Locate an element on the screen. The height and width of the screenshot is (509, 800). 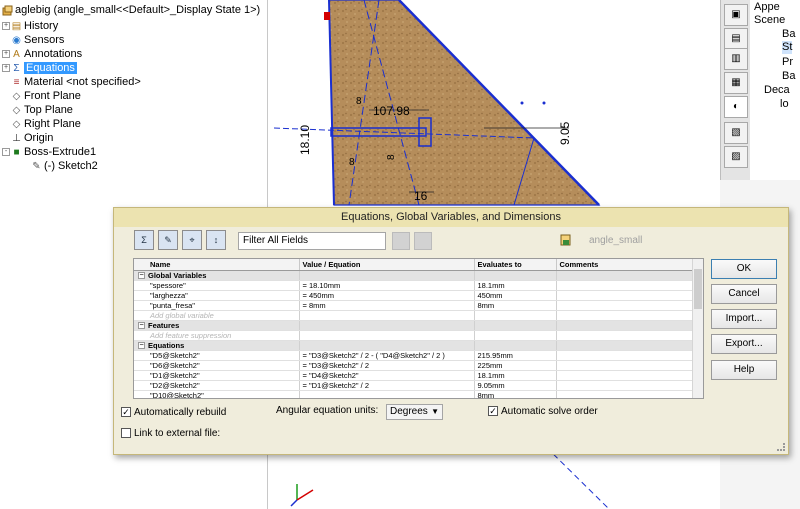
dim-18-10: 18.10 is located at coordinates (305, 140).